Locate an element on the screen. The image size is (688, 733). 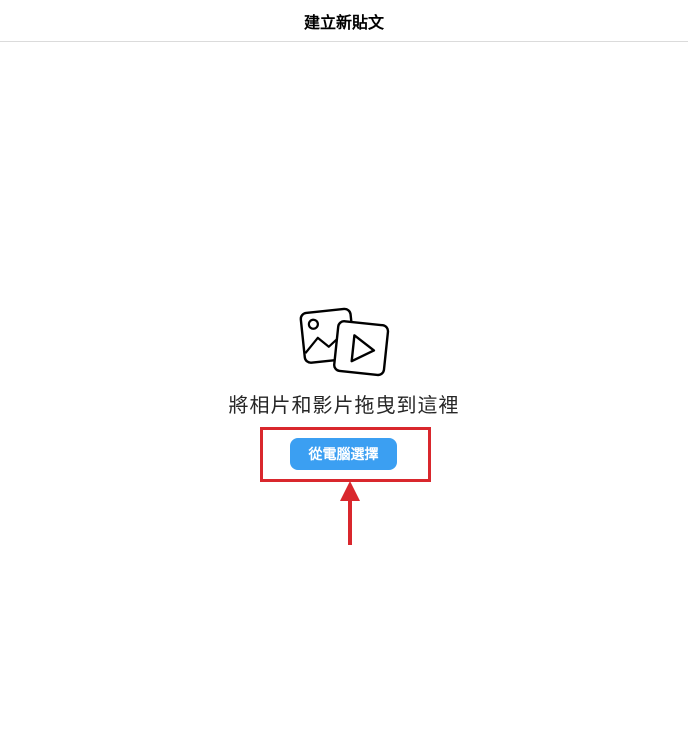
dialog-title: 建立新貼文 is located at coordinates (343, 22).